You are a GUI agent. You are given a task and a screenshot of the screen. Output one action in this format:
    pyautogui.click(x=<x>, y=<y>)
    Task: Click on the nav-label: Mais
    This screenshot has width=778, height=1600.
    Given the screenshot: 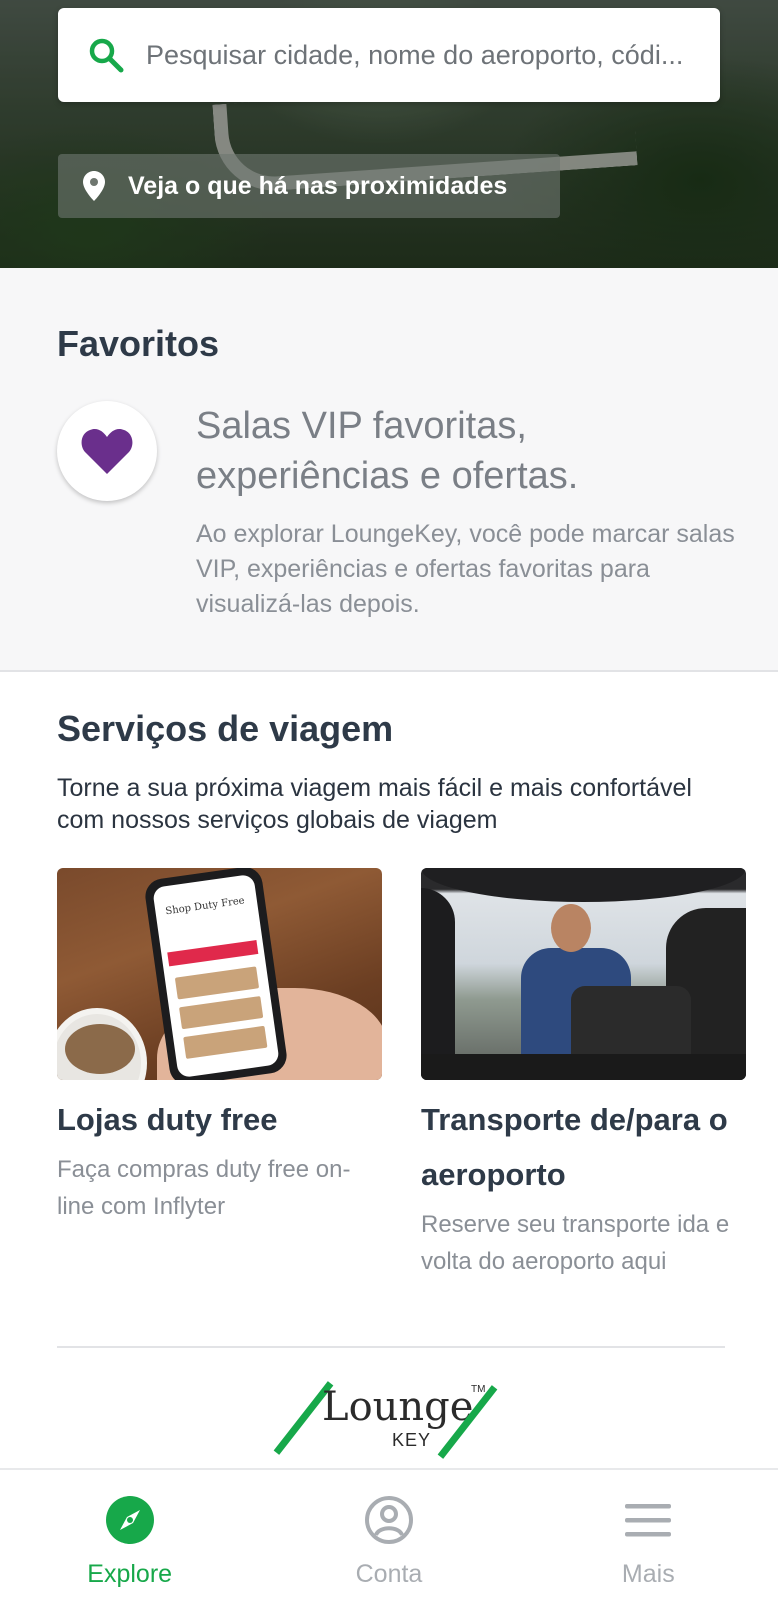 What is the action you would take?
    pyautogui.click(x=648, y=1574)
    